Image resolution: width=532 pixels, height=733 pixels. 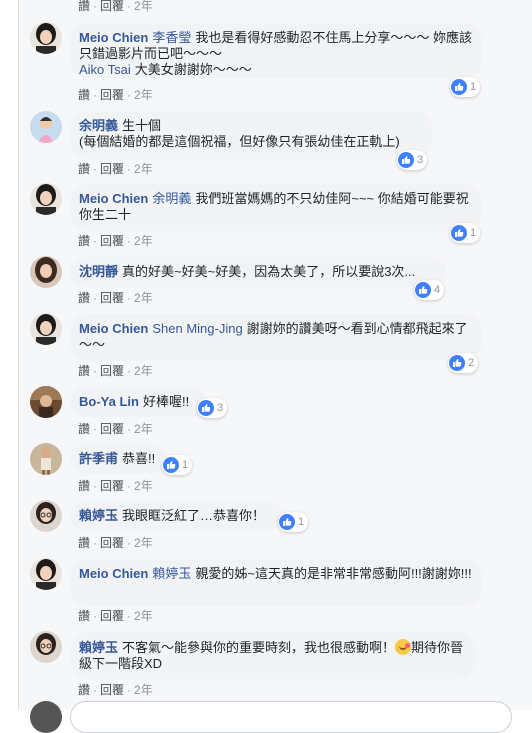 I want to click on comment-text: 好棒喔!!, so click(x=166, y=401).